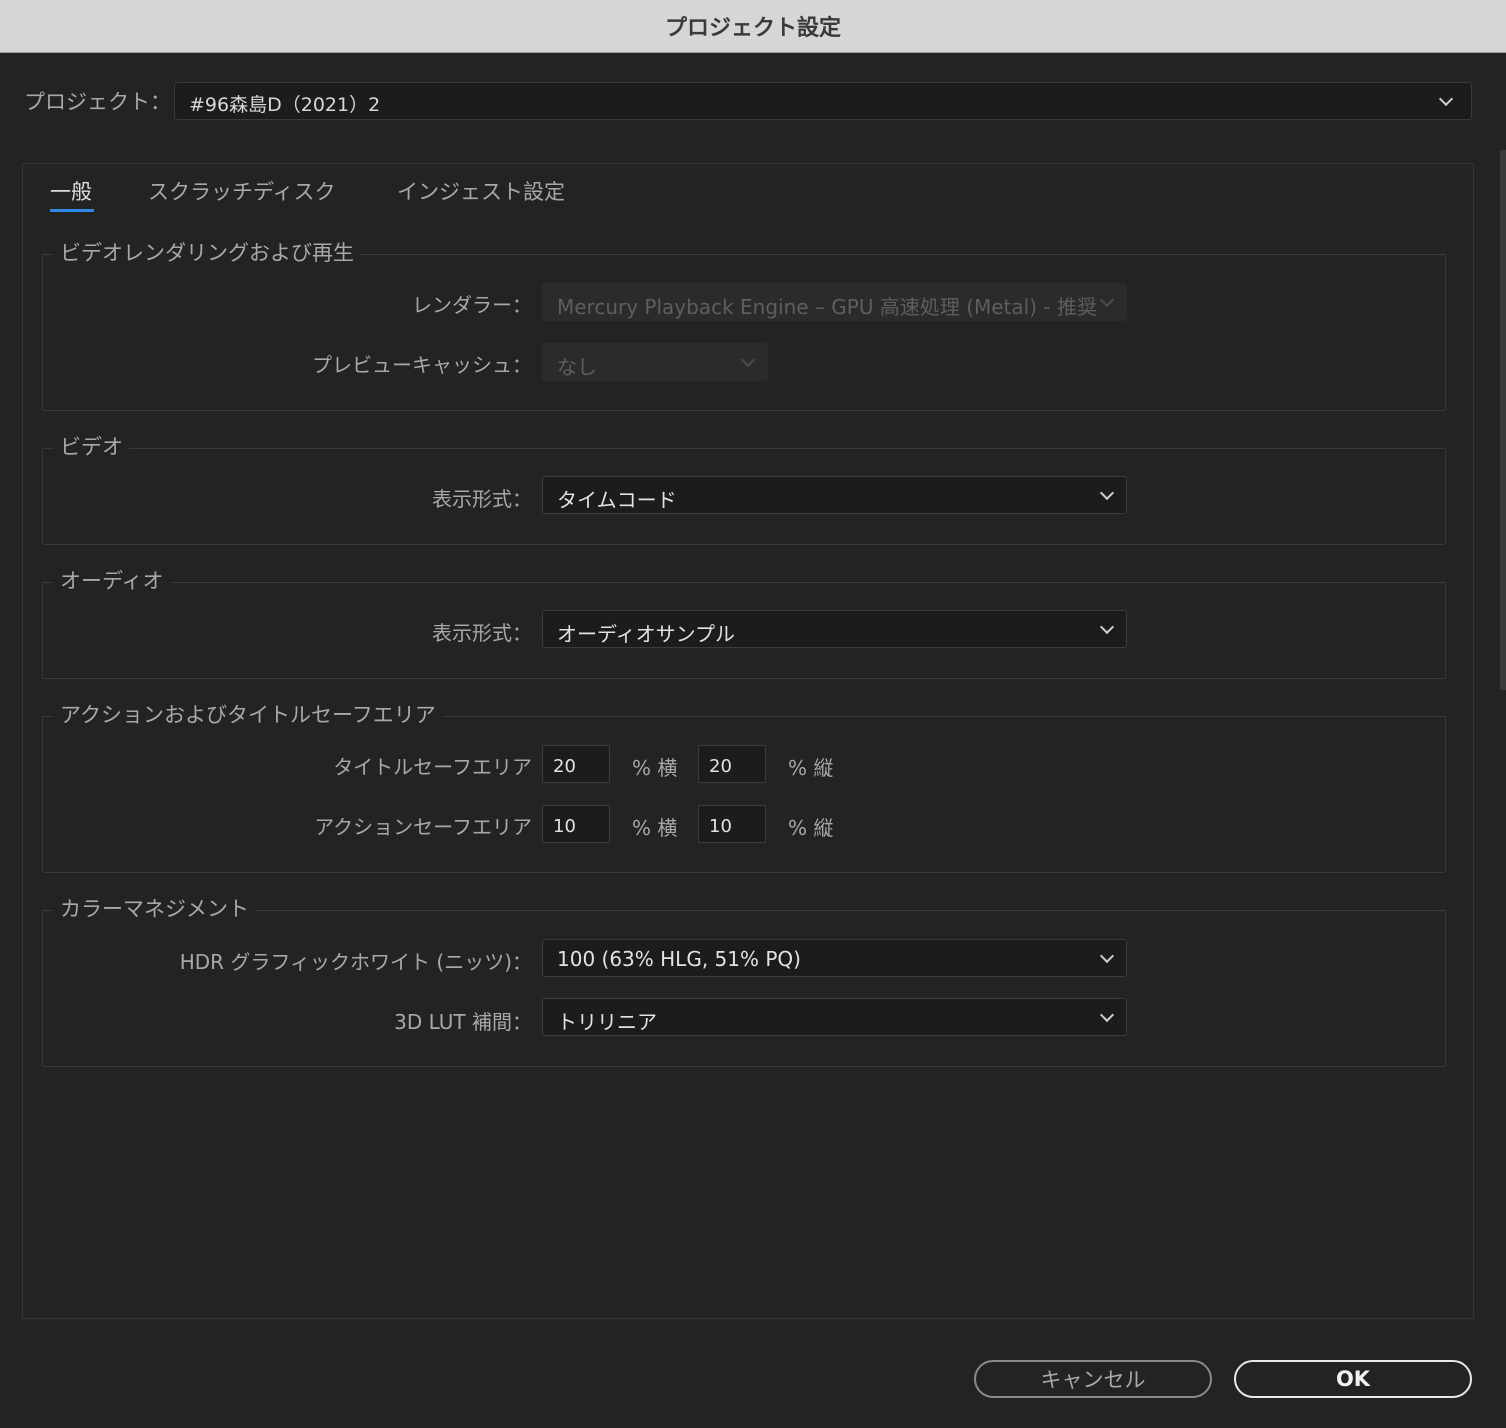  Describe the element at coordinates (432, 767) in the screenshot. I see `title-safe-label: タイトルセーフエリア` at that location.